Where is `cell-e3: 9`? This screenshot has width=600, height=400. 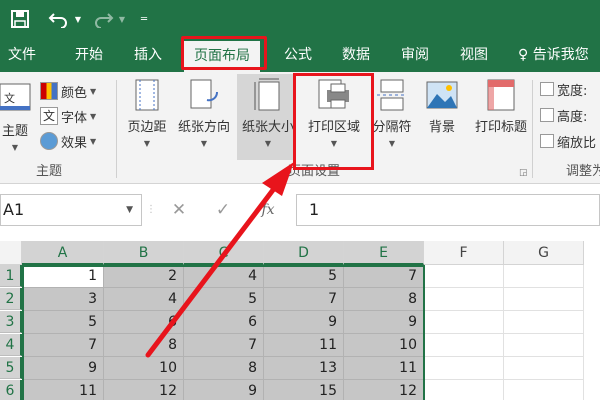
cell-e3: 9 is located at coordinates (384, 322).